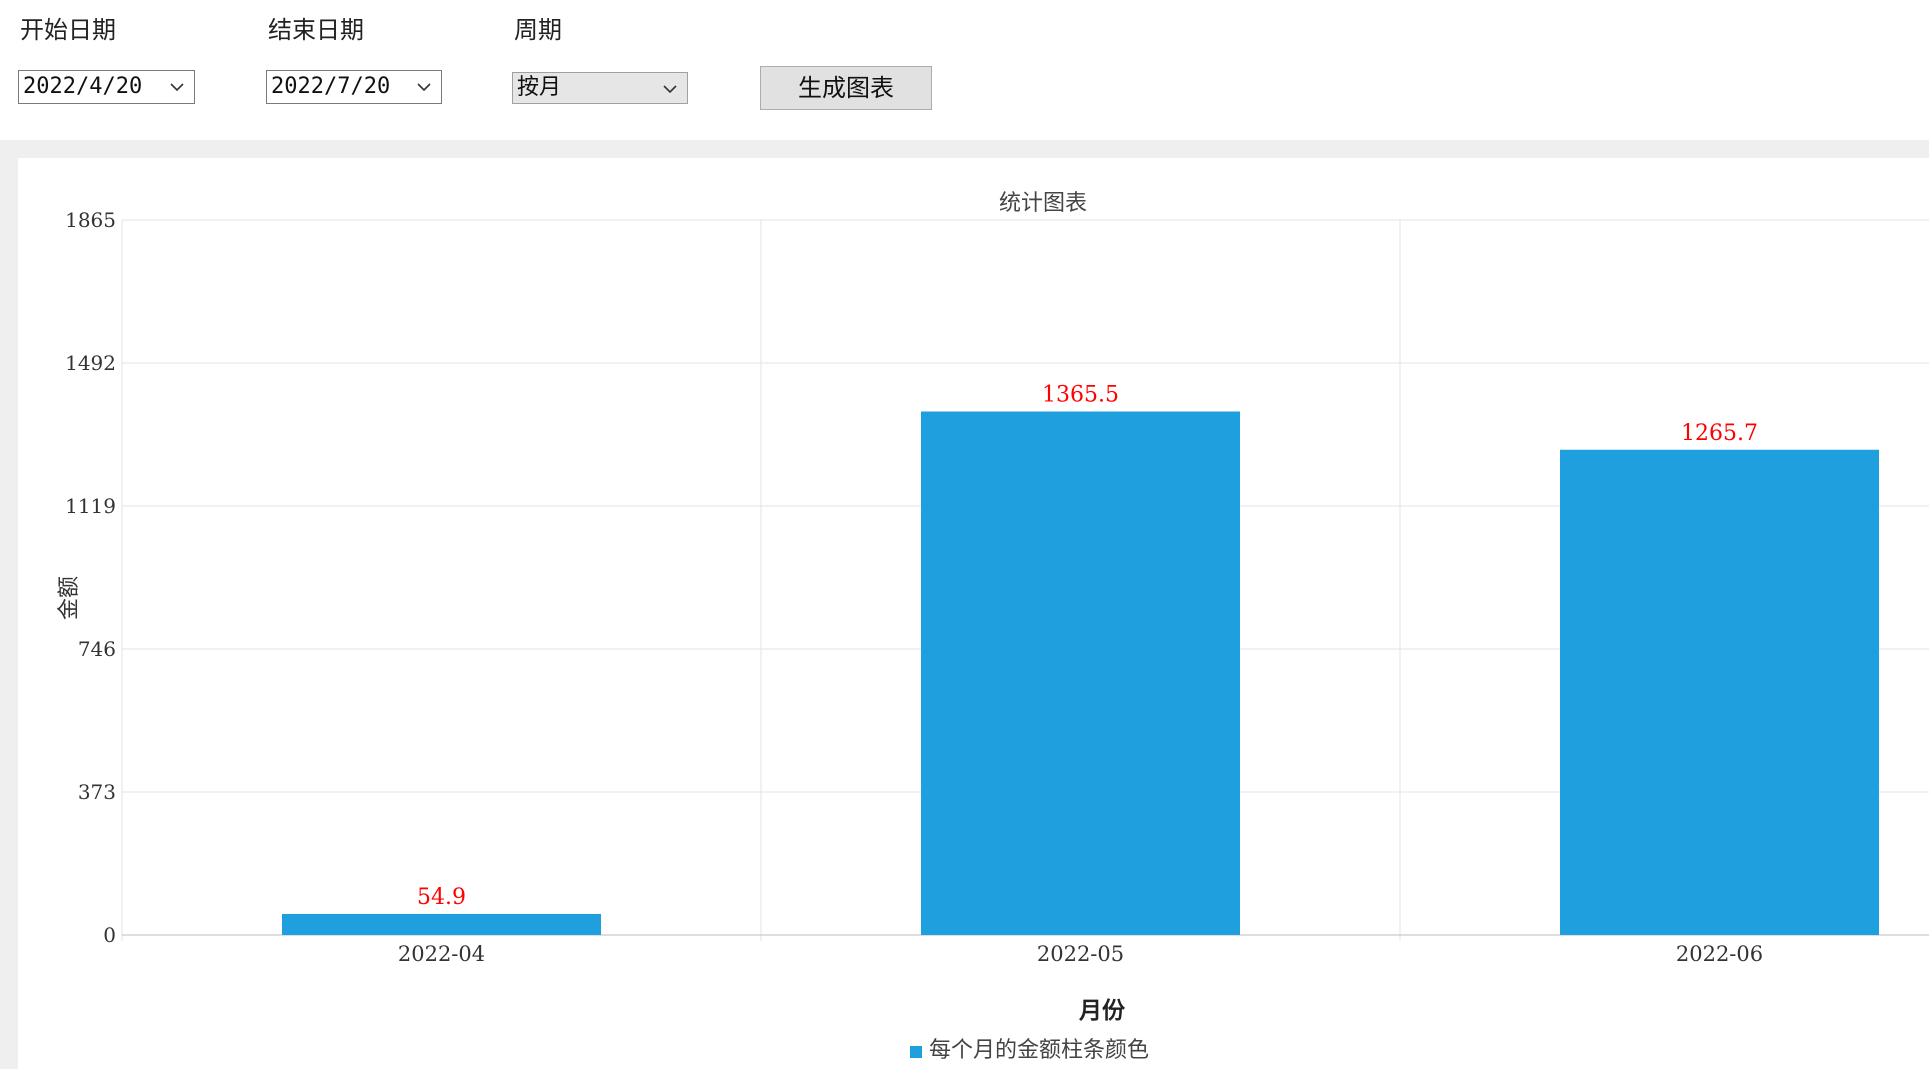  Describe the element at coordinates (1080, 954) in the screenshot. I see `x-tick-label: 2022-05` at that location.